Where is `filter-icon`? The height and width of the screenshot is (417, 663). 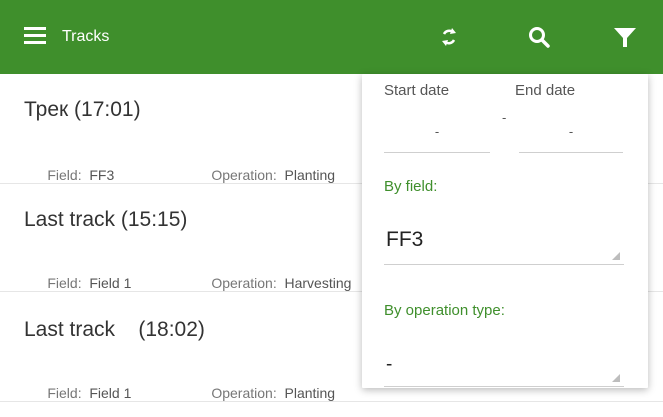
filter-icon is located at coordinates (625, 37).